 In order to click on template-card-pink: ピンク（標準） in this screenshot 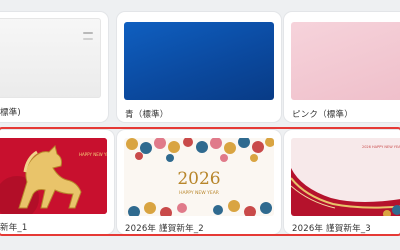, I will do `click(342, 67)`.